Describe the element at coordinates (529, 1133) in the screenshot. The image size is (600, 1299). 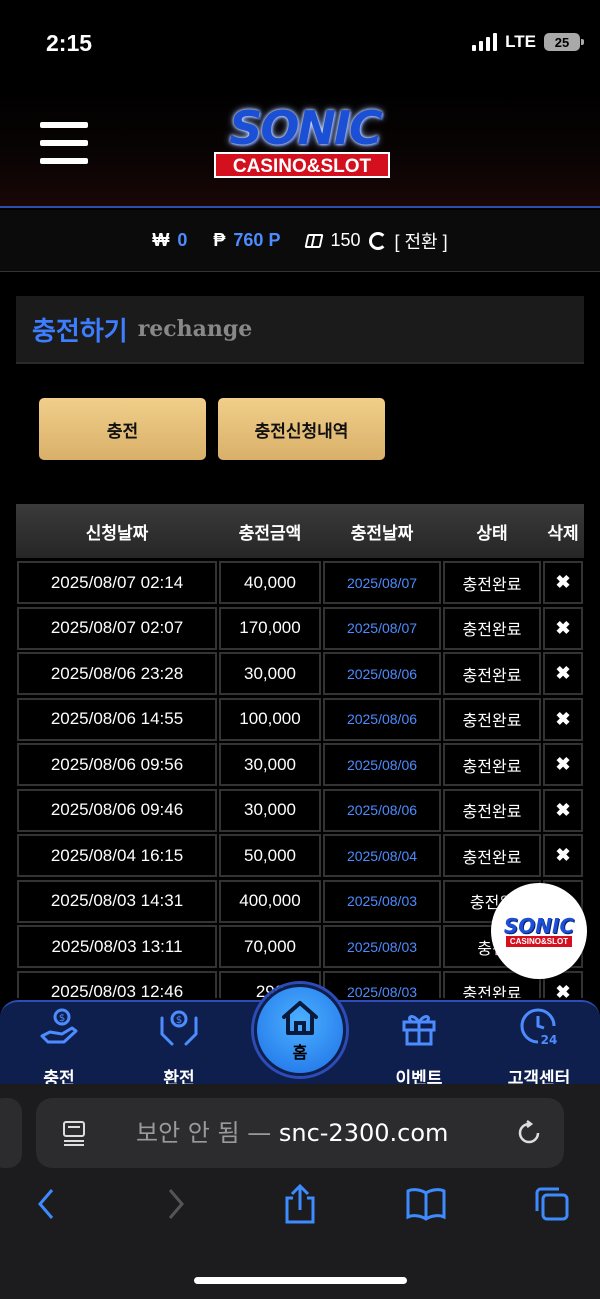
I see `reload-icon` at that location.